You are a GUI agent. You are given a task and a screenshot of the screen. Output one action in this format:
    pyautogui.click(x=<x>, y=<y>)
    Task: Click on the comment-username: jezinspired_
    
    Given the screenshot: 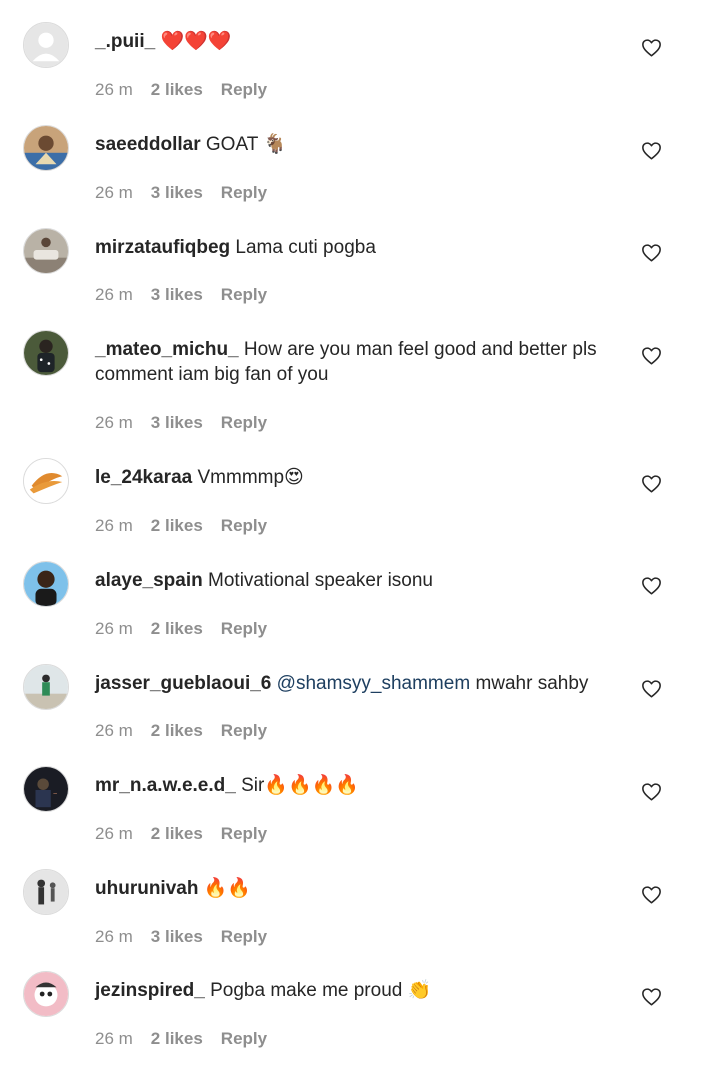 What is the action you would take?
    pyautogui.click(x=150, y=990)
    